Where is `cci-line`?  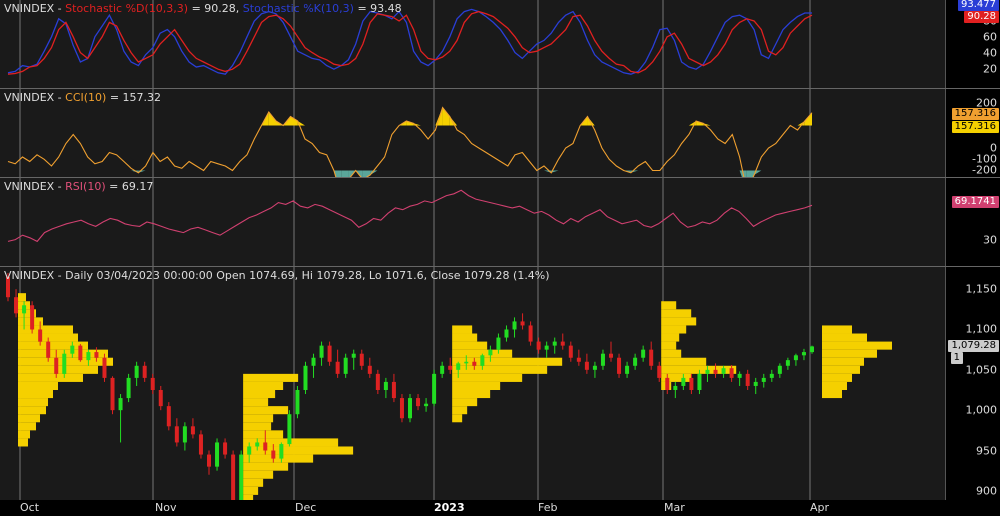
cci-line is located at coordinates (410, 142).